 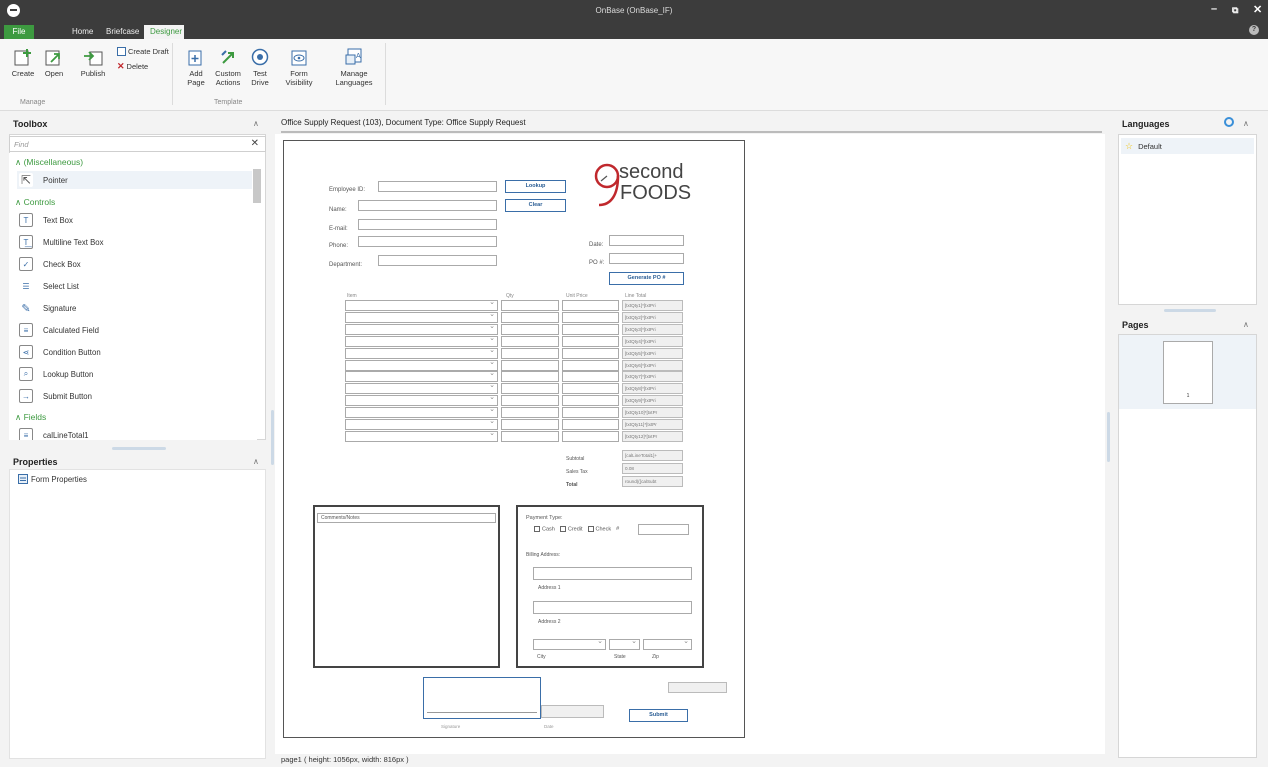 What do you see at coordinates (228, 67) in the screenshot?
I see `custom-actions-button: Custom Actions` at bounding box center [228, 67].